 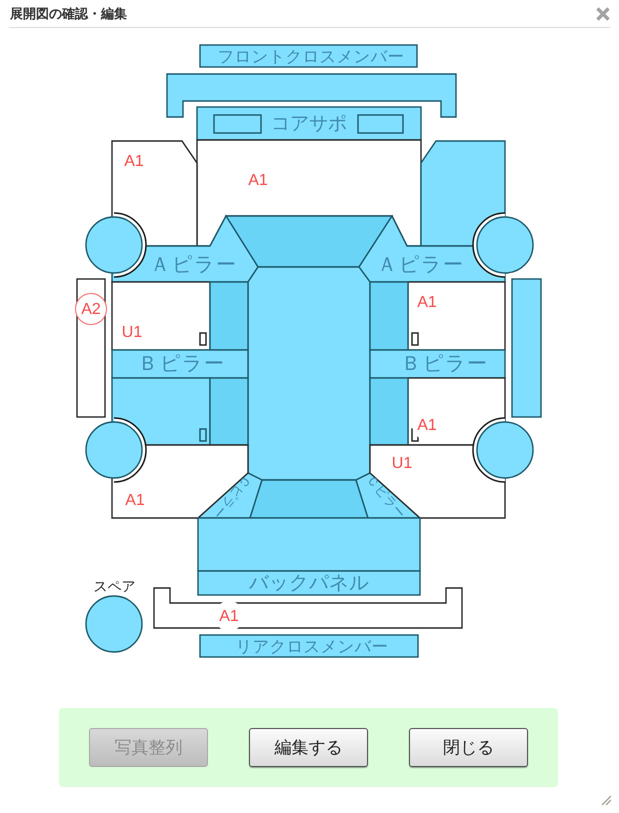 I want to click on close-icon, so click(x=603, y=13).